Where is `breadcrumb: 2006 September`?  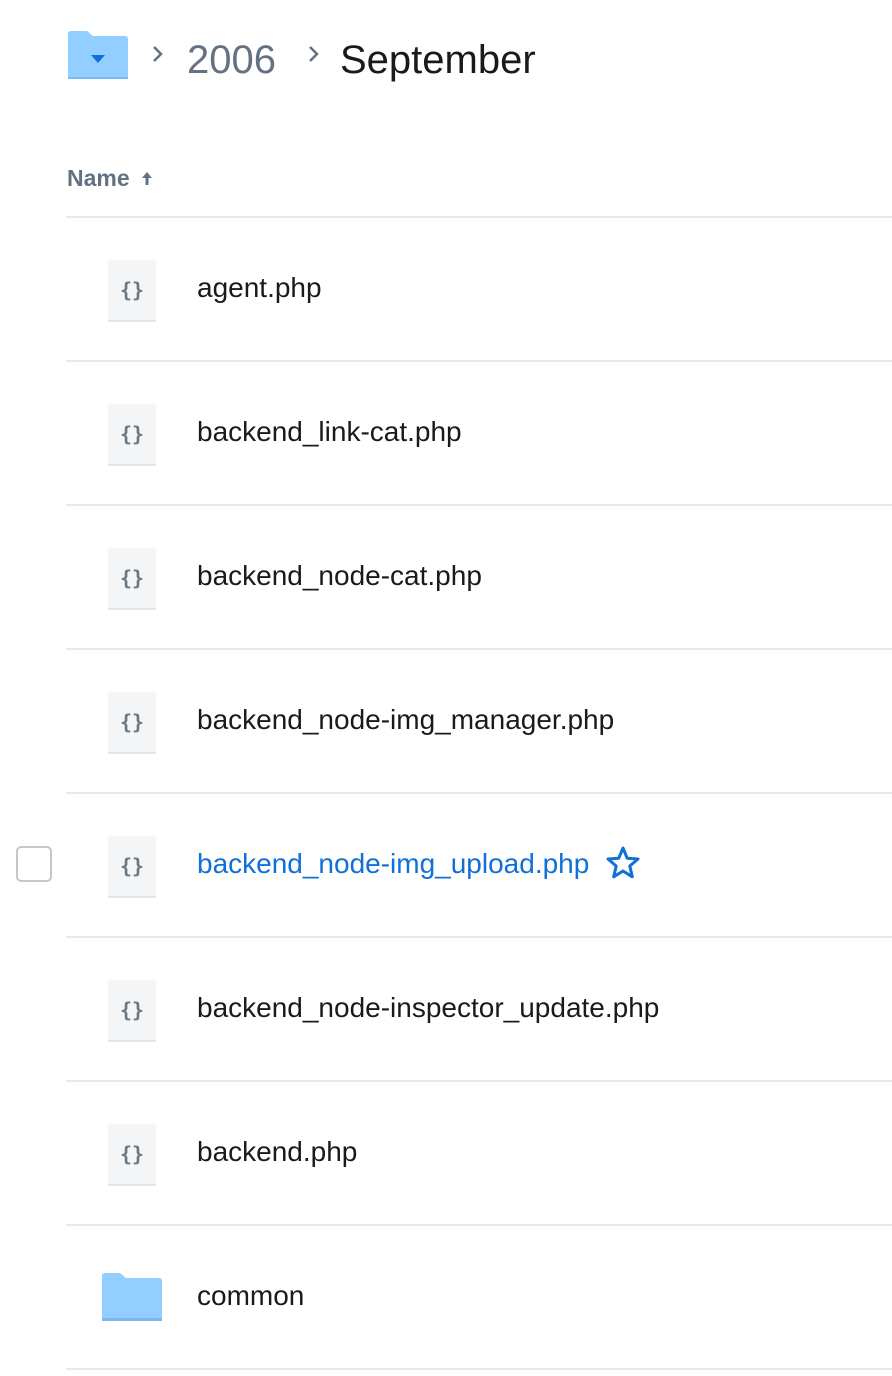
breadcrumb: 2006 September is located at coordinates (446, 60).